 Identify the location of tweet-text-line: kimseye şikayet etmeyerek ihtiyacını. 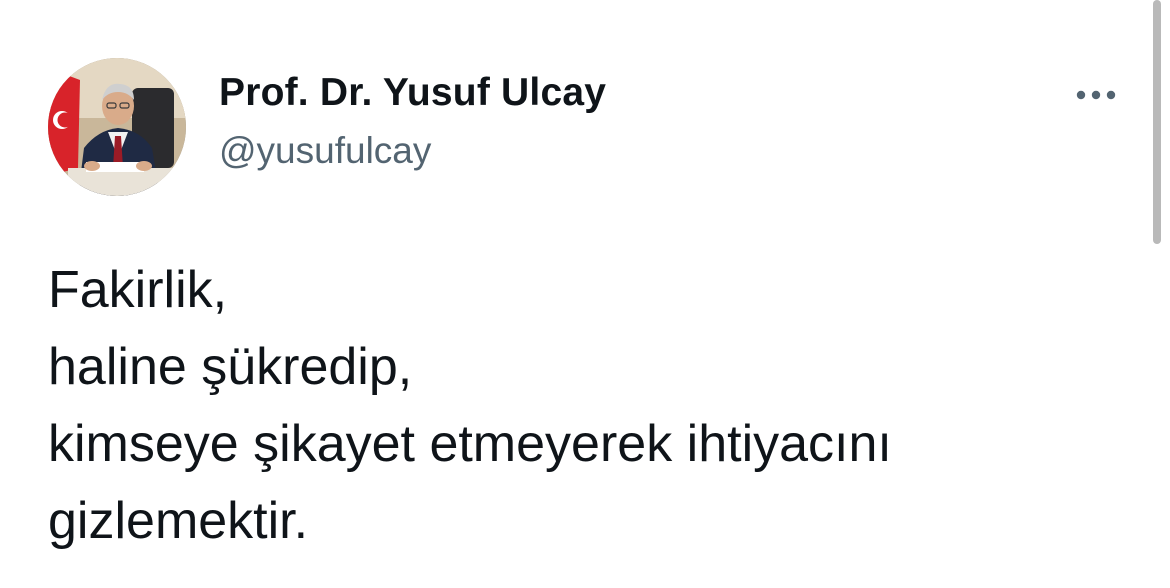
(470, 444).